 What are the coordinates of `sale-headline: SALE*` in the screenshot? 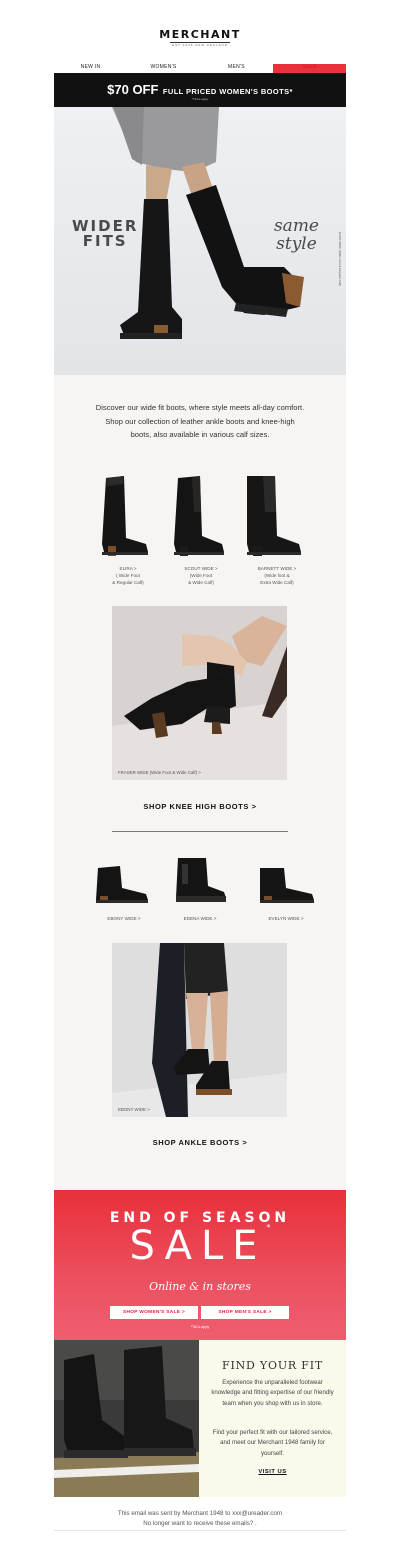 It's located at (200, 1246).